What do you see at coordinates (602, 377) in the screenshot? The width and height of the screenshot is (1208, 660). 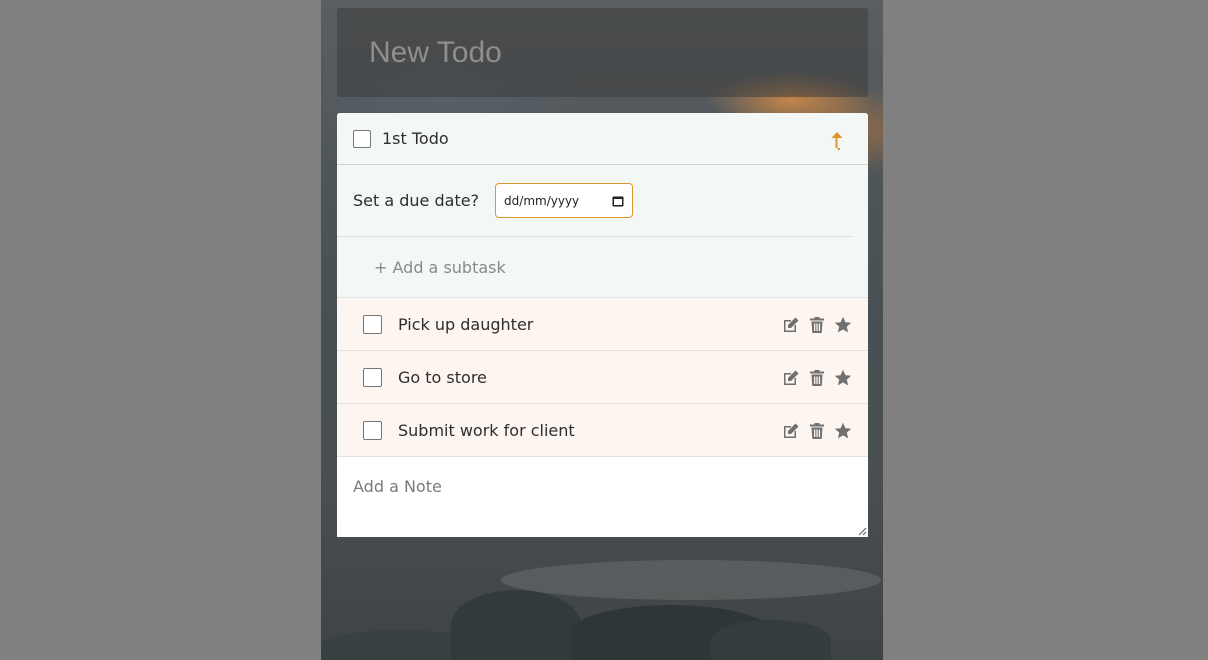 I see `subtask-item: Go to store` at bounding box center [602, 377].